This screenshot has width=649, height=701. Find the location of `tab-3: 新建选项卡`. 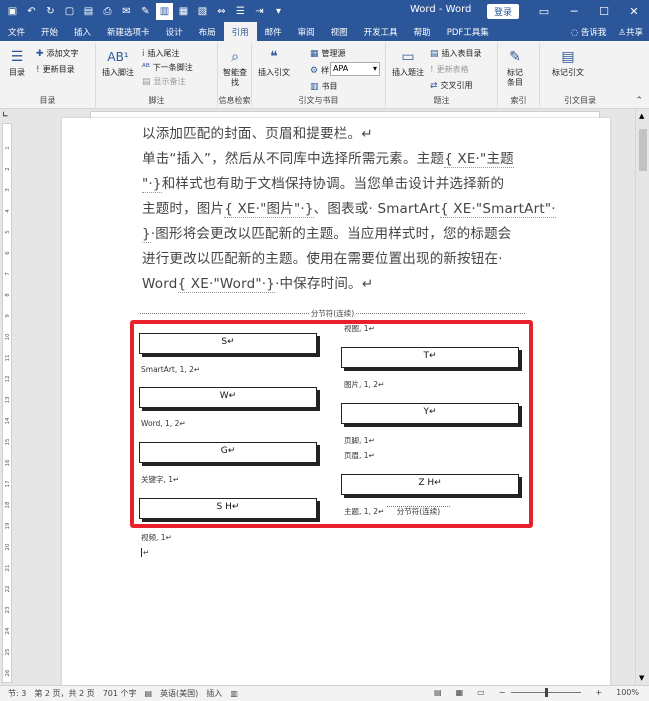

tab-3: 新建选项卡 is located at coordinates (128, 31).